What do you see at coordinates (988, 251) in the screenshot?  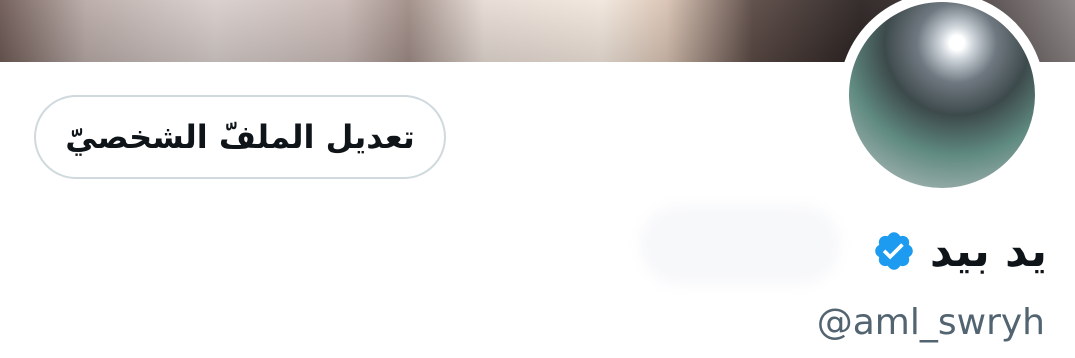 I see `display-name: يد بيد` at bounding box center [988, 251].